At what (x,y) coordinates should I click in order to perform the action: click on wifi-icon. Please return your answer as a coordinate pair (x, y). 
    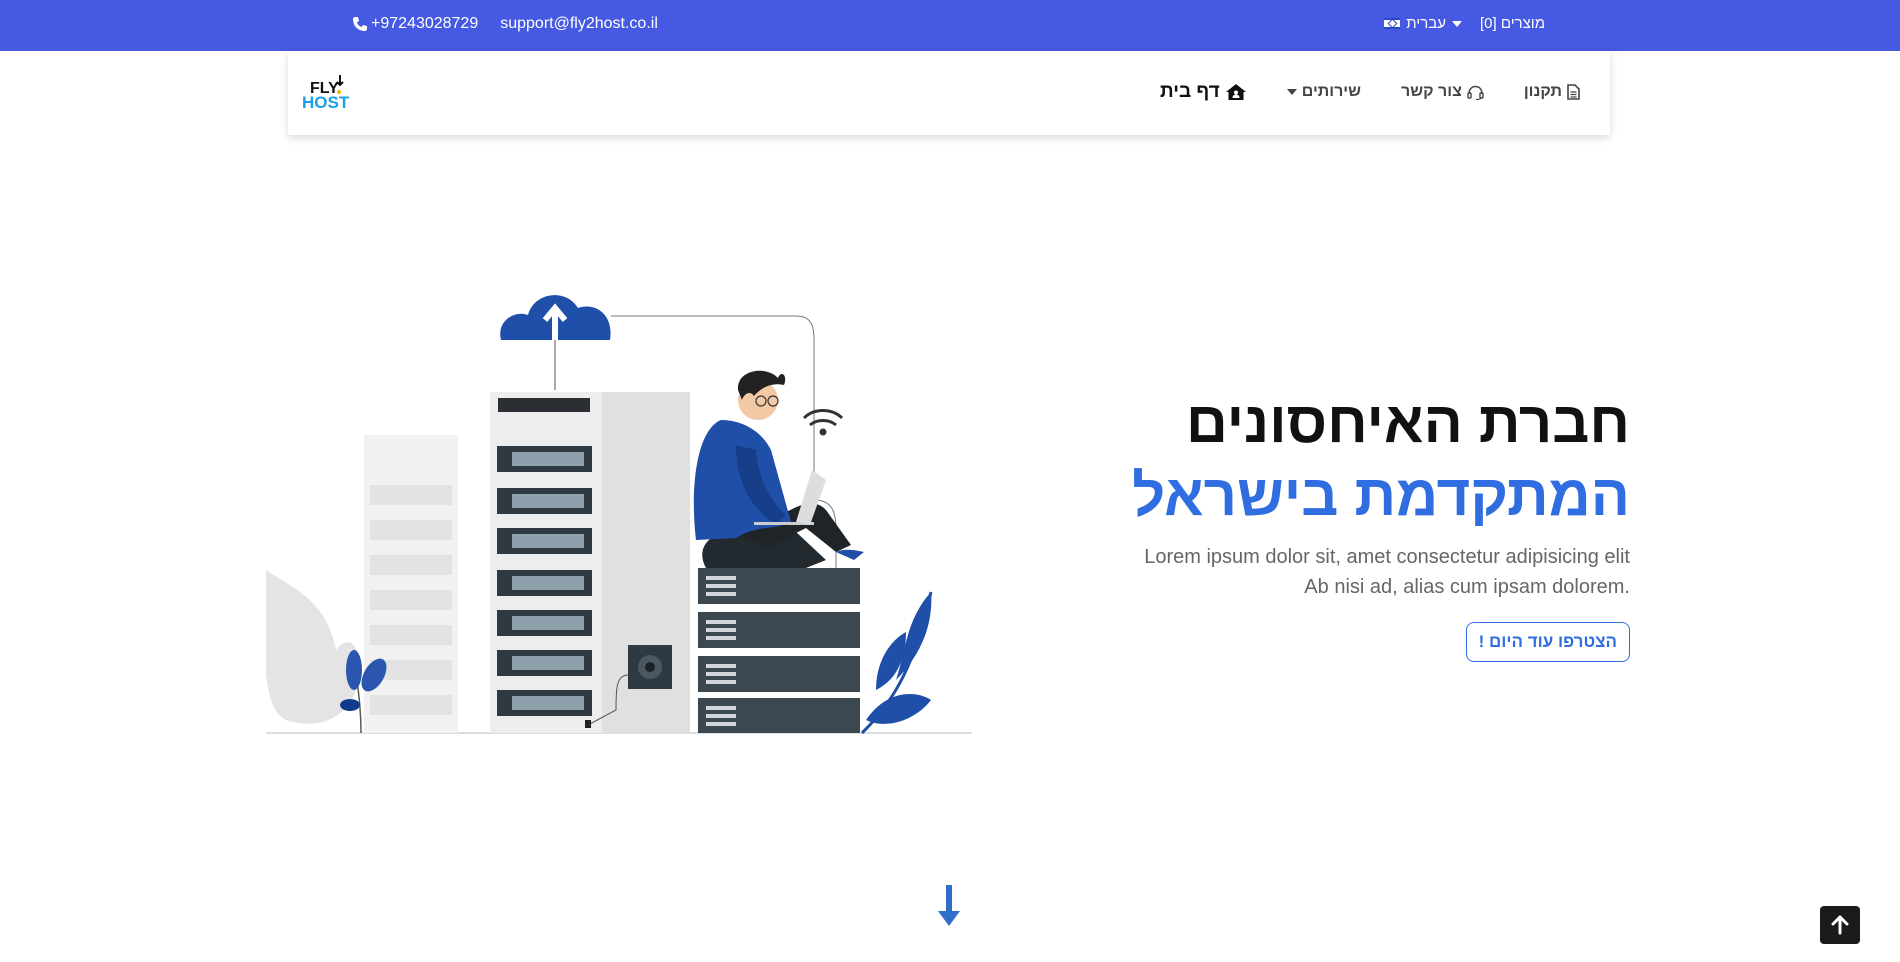
    Looking at the image, I should click on (823, 422).